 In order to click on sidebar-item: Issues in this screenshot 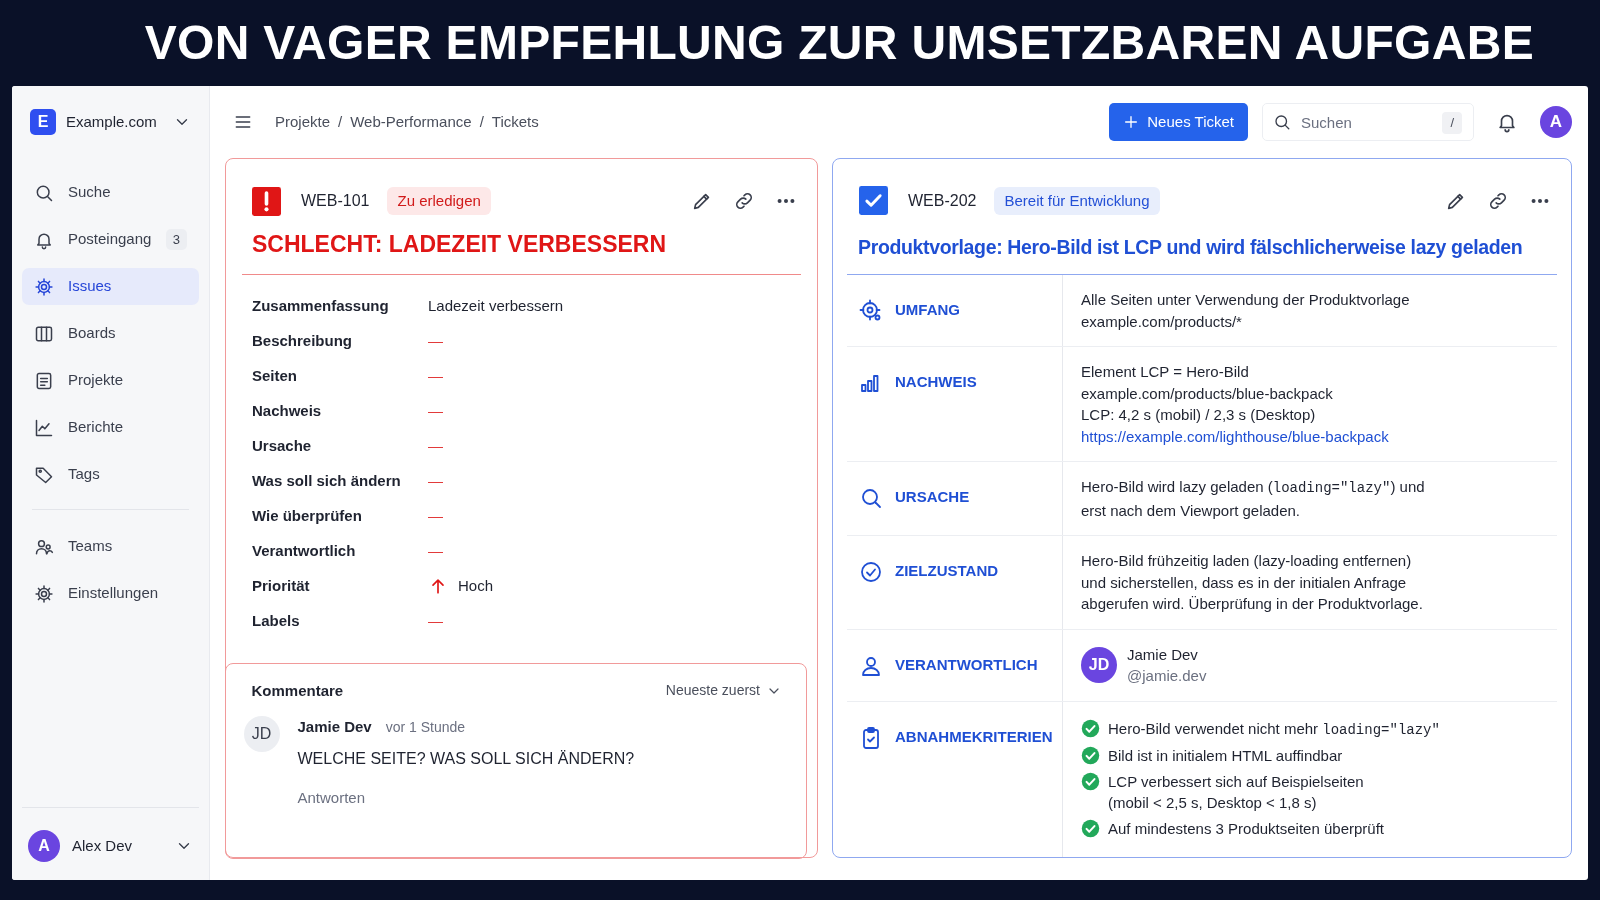, I will do `click(110, 286)`.